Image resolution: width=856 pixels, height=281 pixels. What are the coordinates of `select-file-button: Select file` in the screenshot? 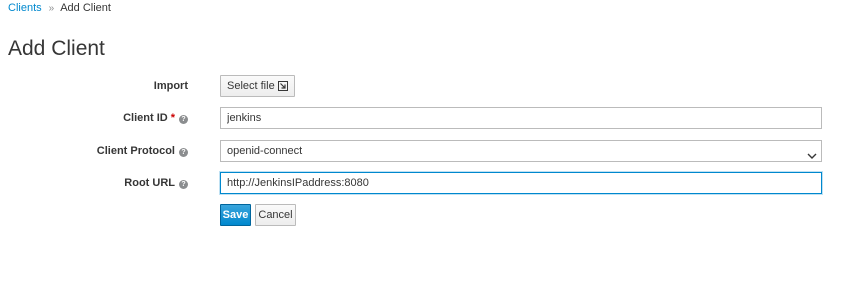 It's located at (257, 86).